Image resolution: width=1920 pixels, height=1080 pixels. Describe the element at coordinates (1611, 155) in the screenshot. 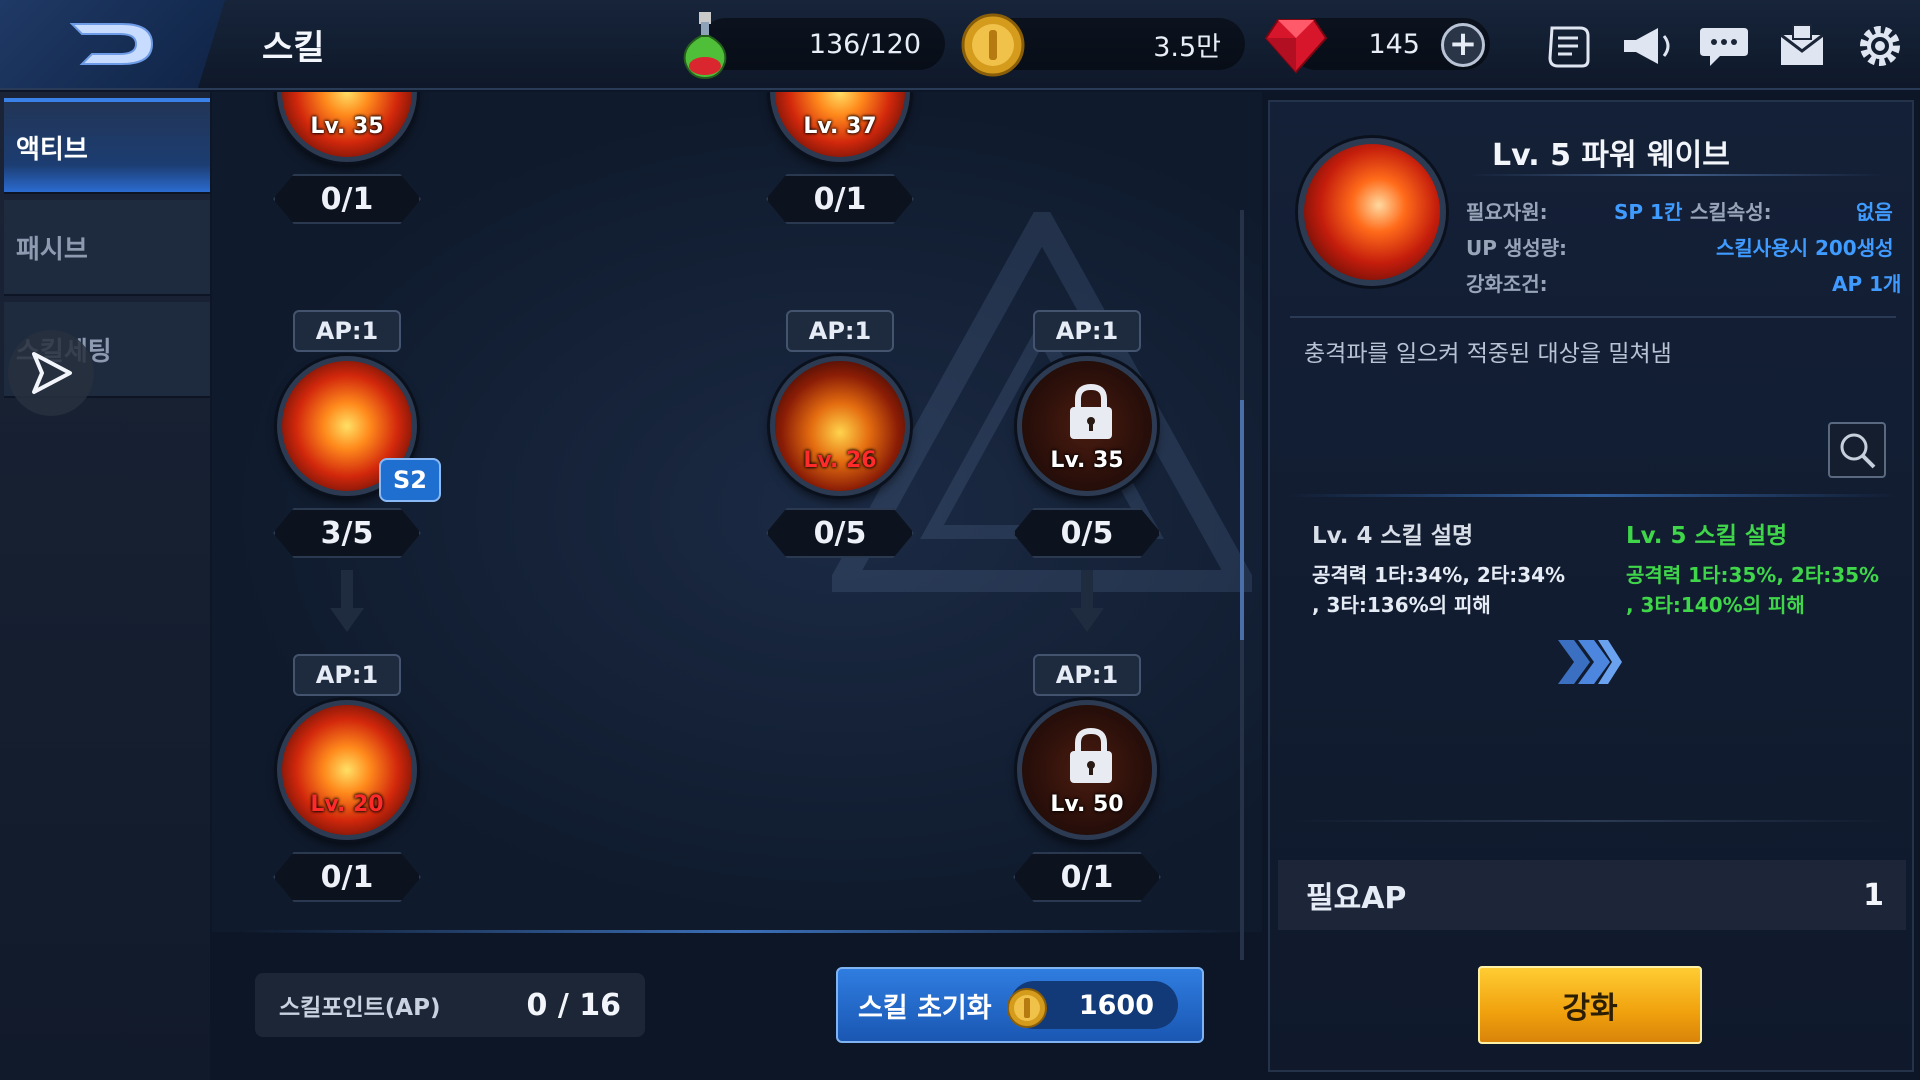

I see `skill-title: Lv. 5 파워 웨이브` at that location.